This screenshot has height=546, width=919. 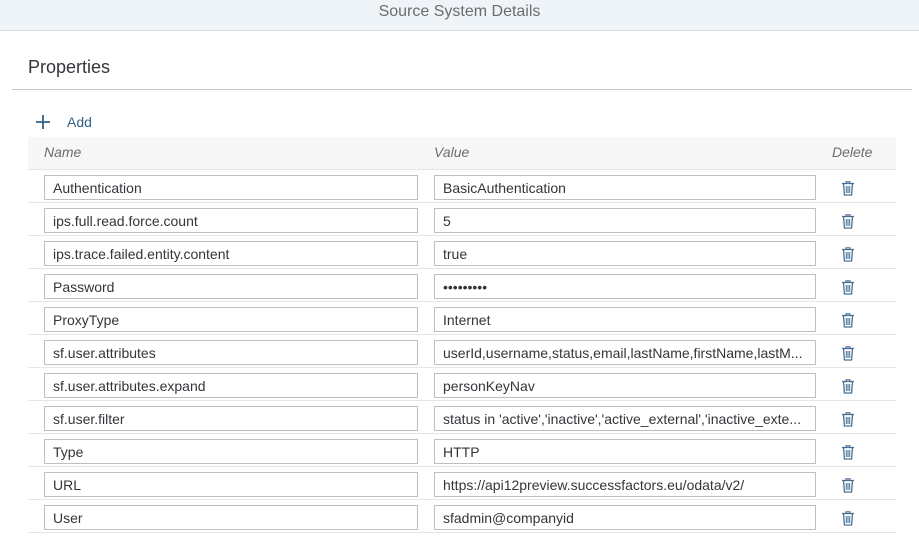 I want to click on table-header: Name Value Delete, so click(x=462, y=153).